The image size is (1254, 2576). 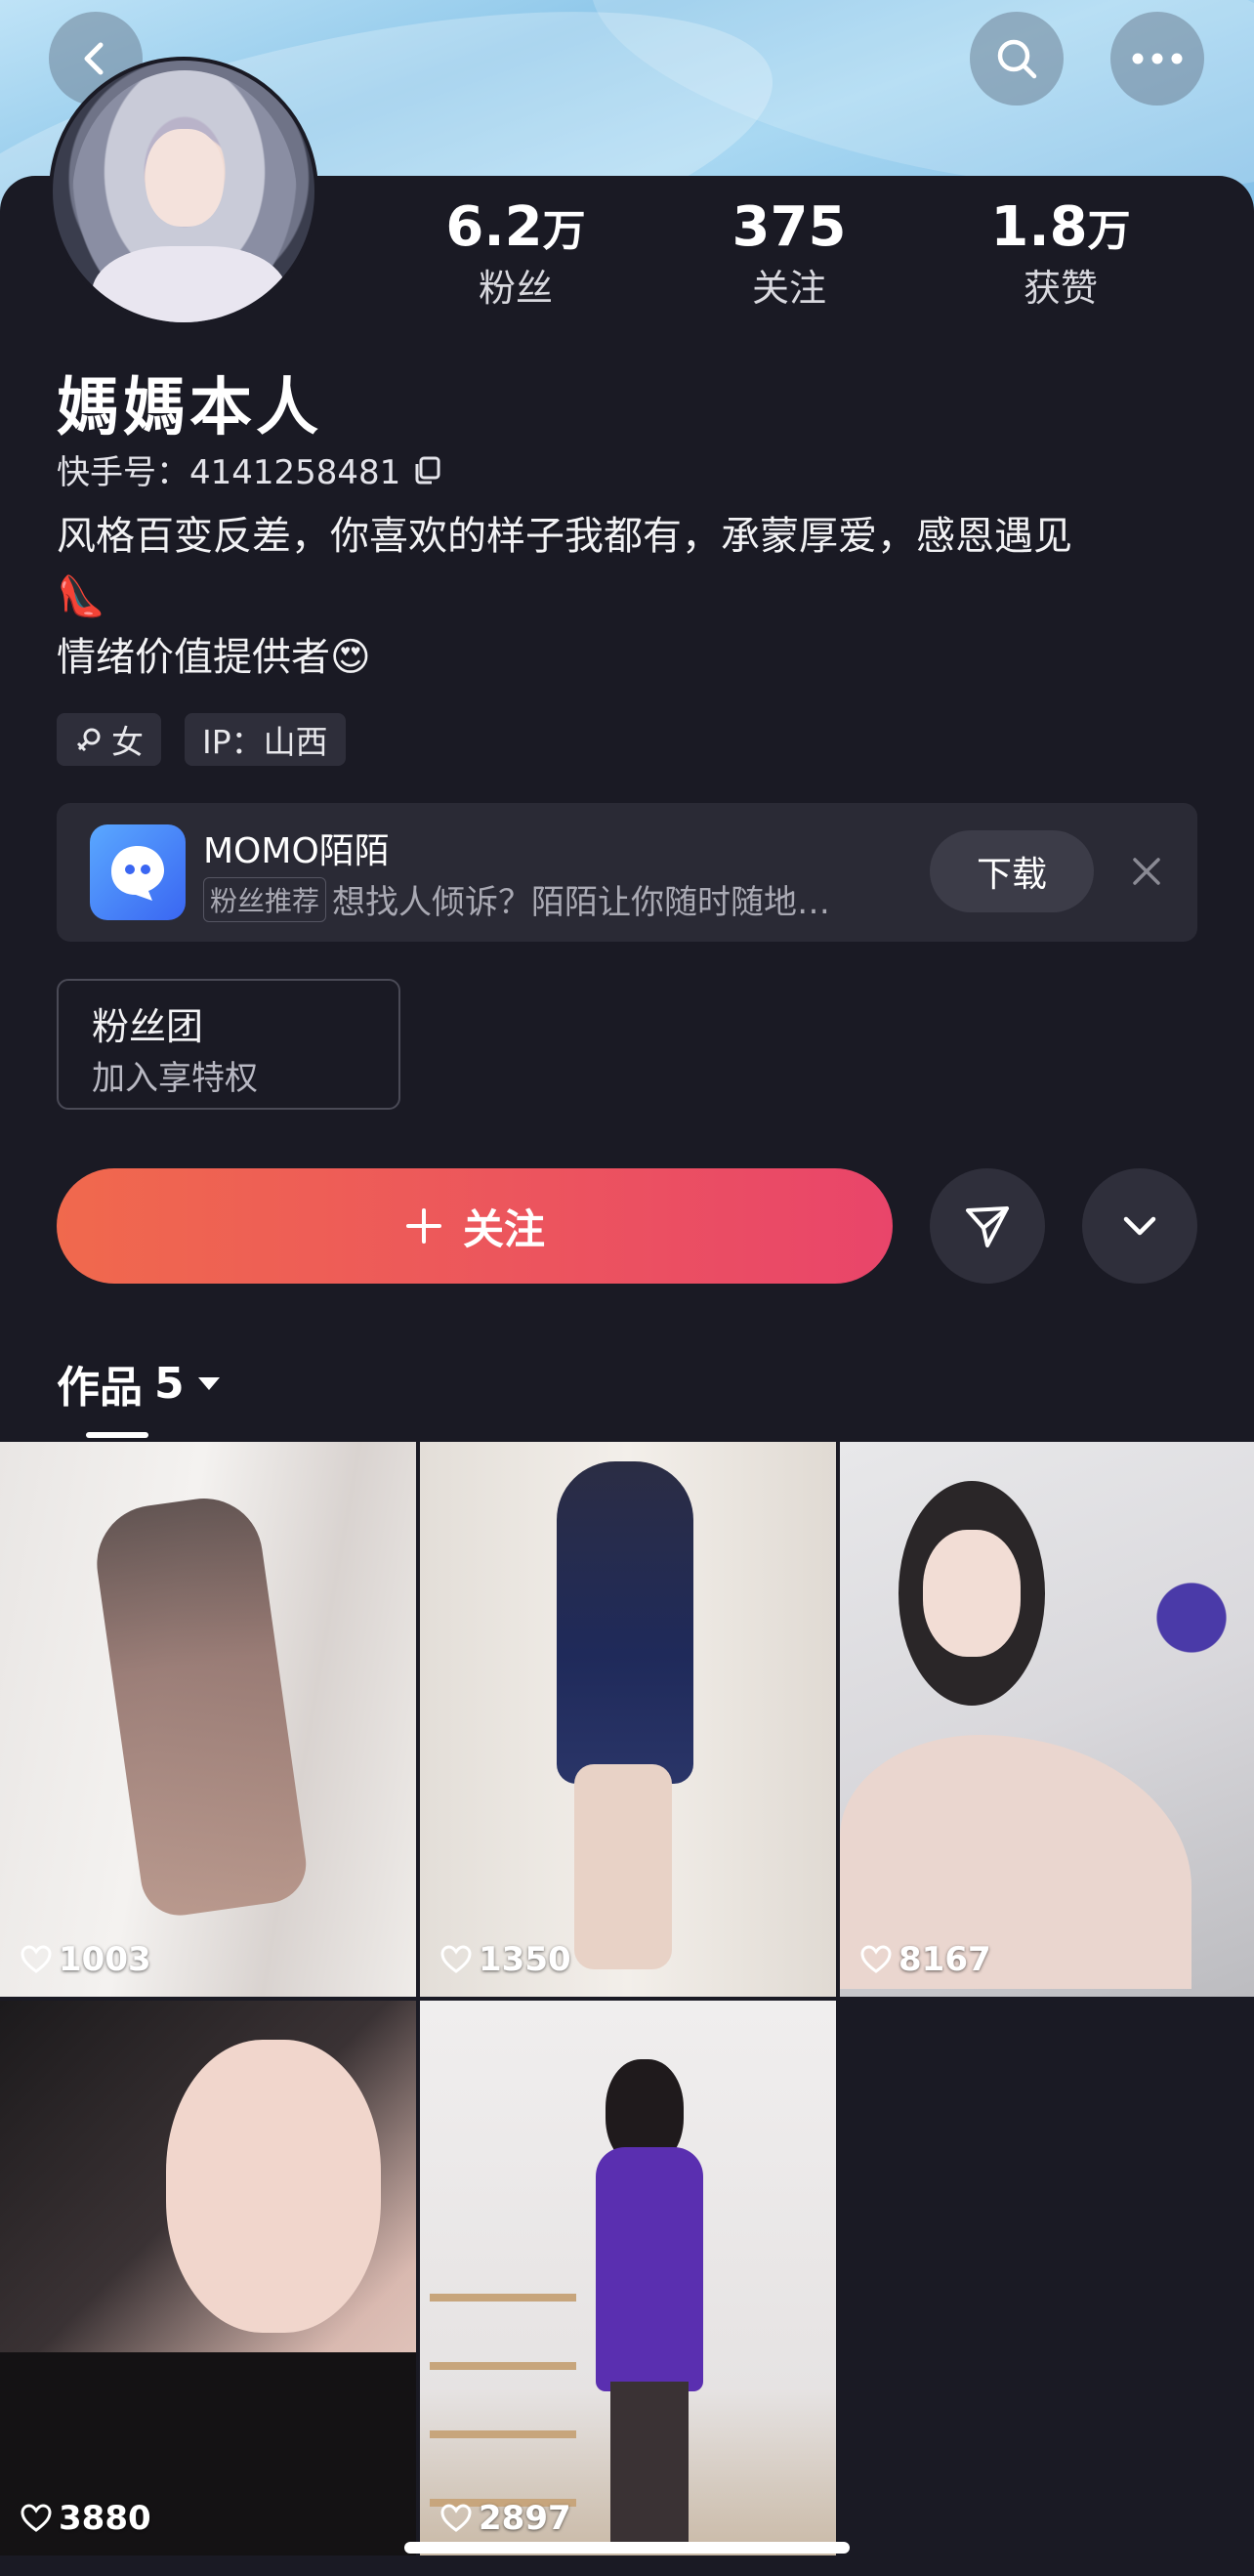 What do you see at coordinates (628, 2278) in the screenshot?
I see `work-thumbnail-5: 2897` at bounding box center [628, 2278].